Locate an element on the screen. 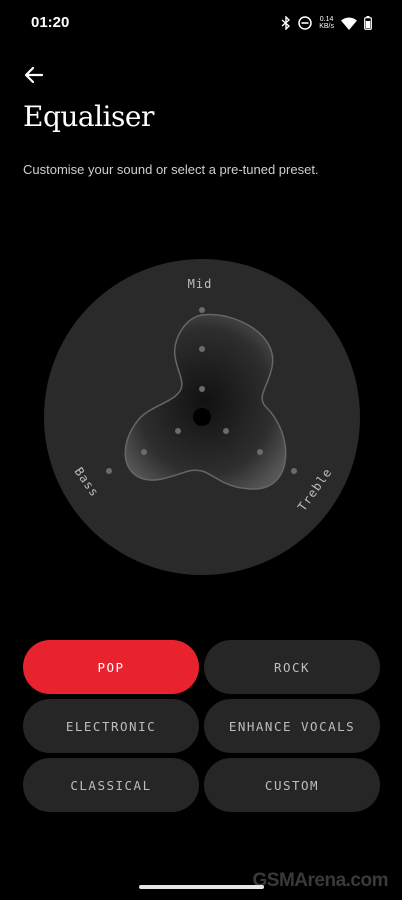 This screenshot has height=900, width=402. page-title: Equaliser is located at coordinates (88, 116).